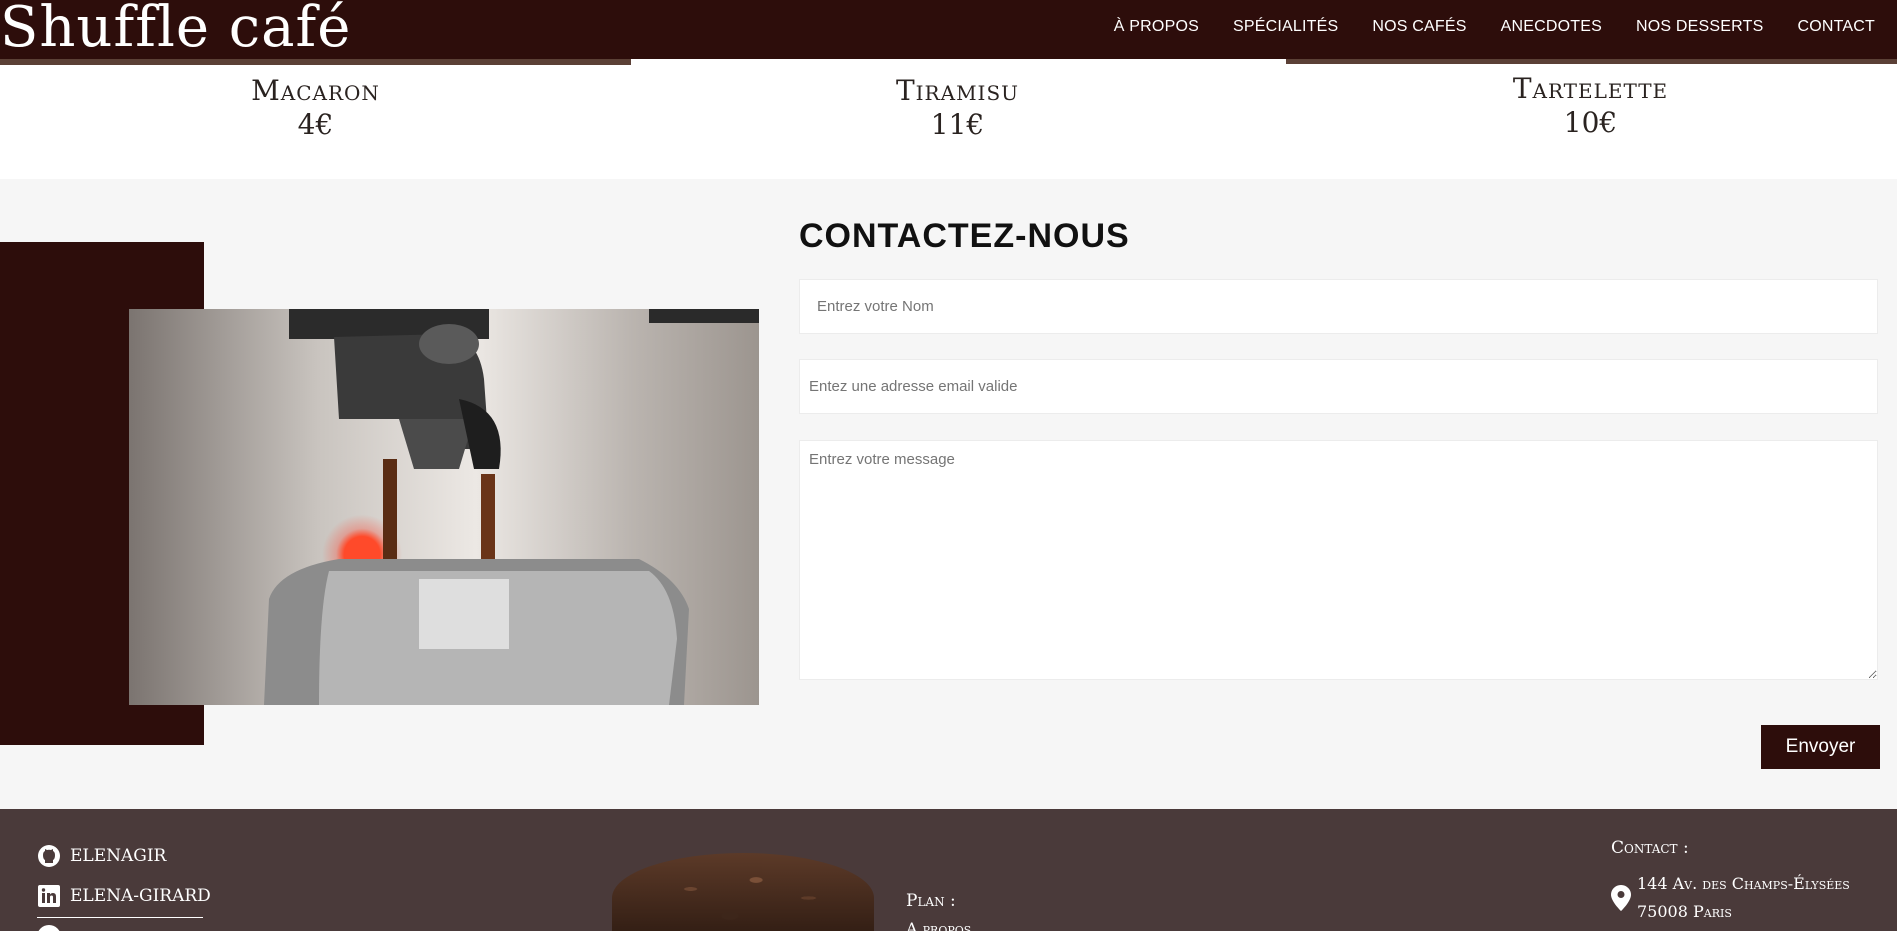  What do you see at coordinates (1591, 61) in the screenshot?
I see `dessert-photo-edge` at bounding box center [1591, 61].